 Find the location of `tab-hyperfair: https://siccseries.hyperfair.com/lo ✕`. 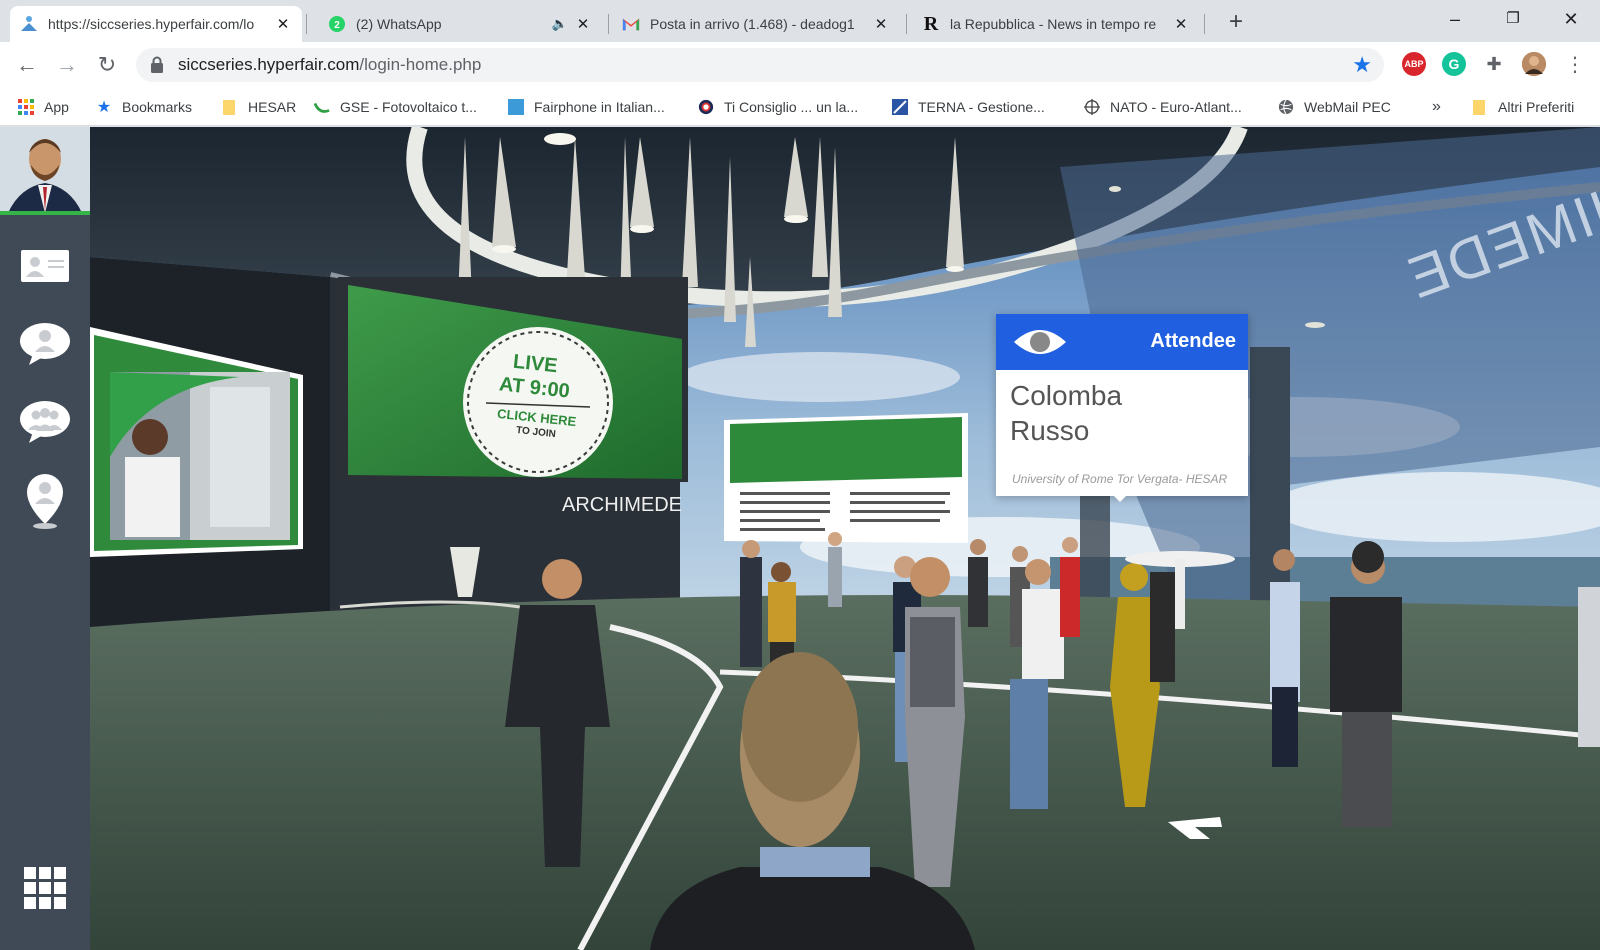

tab-hyperfair: https://siccseries.hyperfair.com/lo ✕ is located at coordinates (156, 24).